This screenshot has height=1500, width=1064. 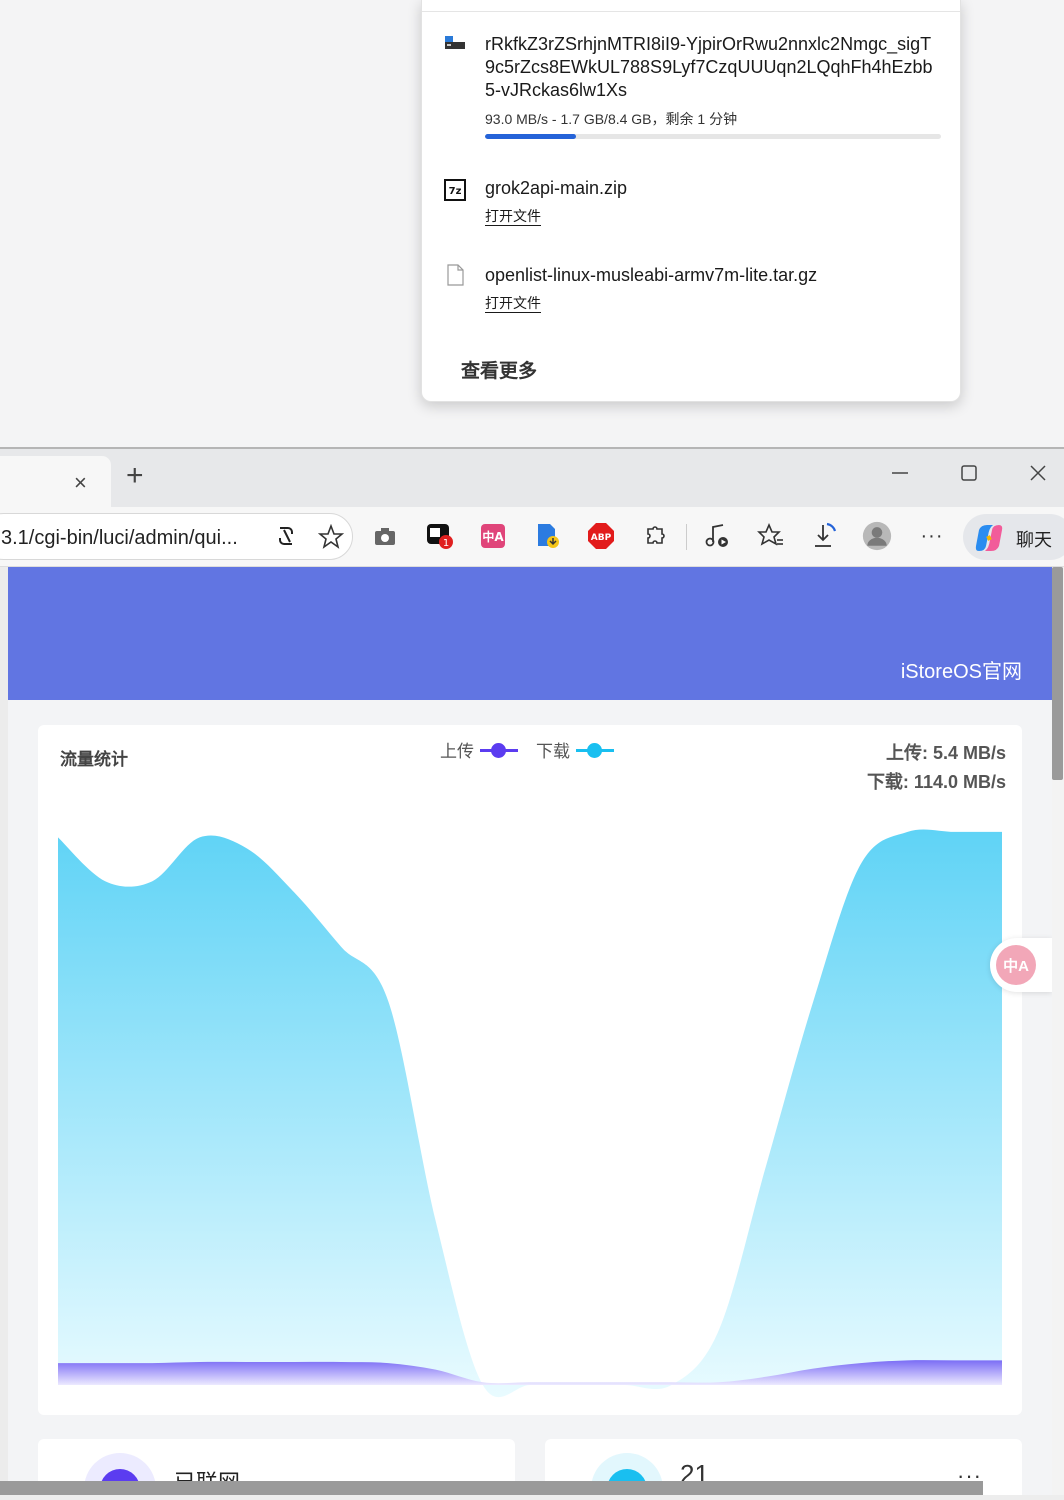 I want to click on media-music-icon, so click(x=717, y=536).